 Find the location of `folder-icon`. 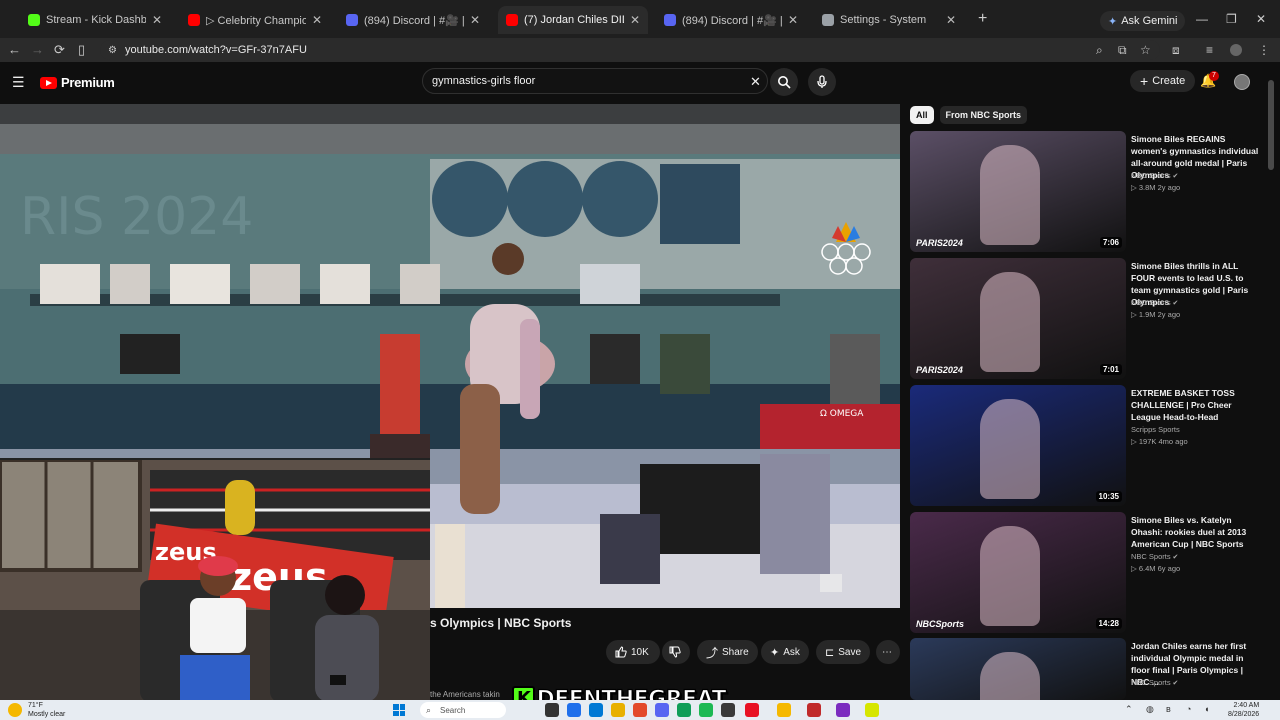

folder-icon is located at coordinates (784, 710).